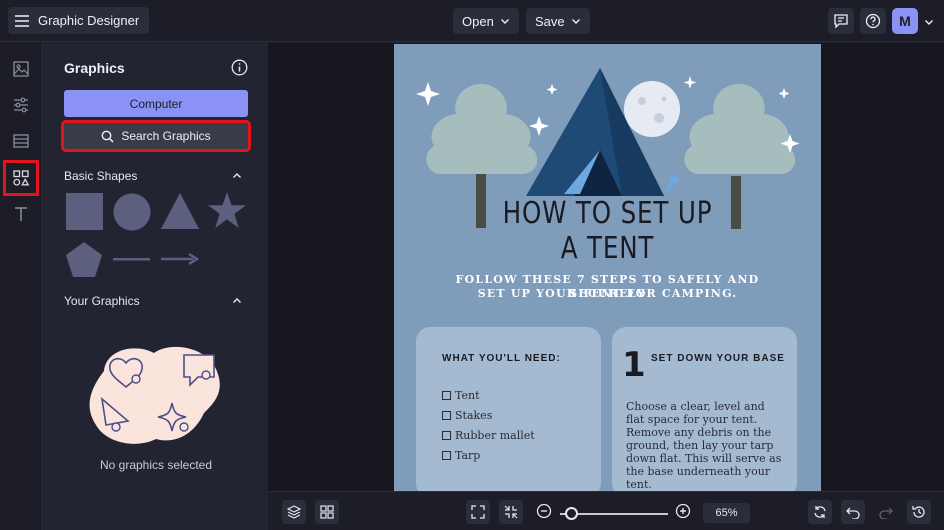 The image size is (944, 530). I want to click on search-icon, so click(107, 136).